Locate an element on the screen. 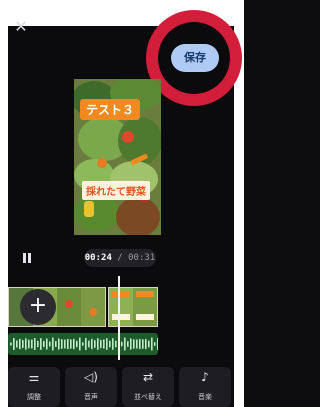 The width and height of the screenshot is (320, 407). reorder-icon: ⇄ is located at coordinates (148, 377).